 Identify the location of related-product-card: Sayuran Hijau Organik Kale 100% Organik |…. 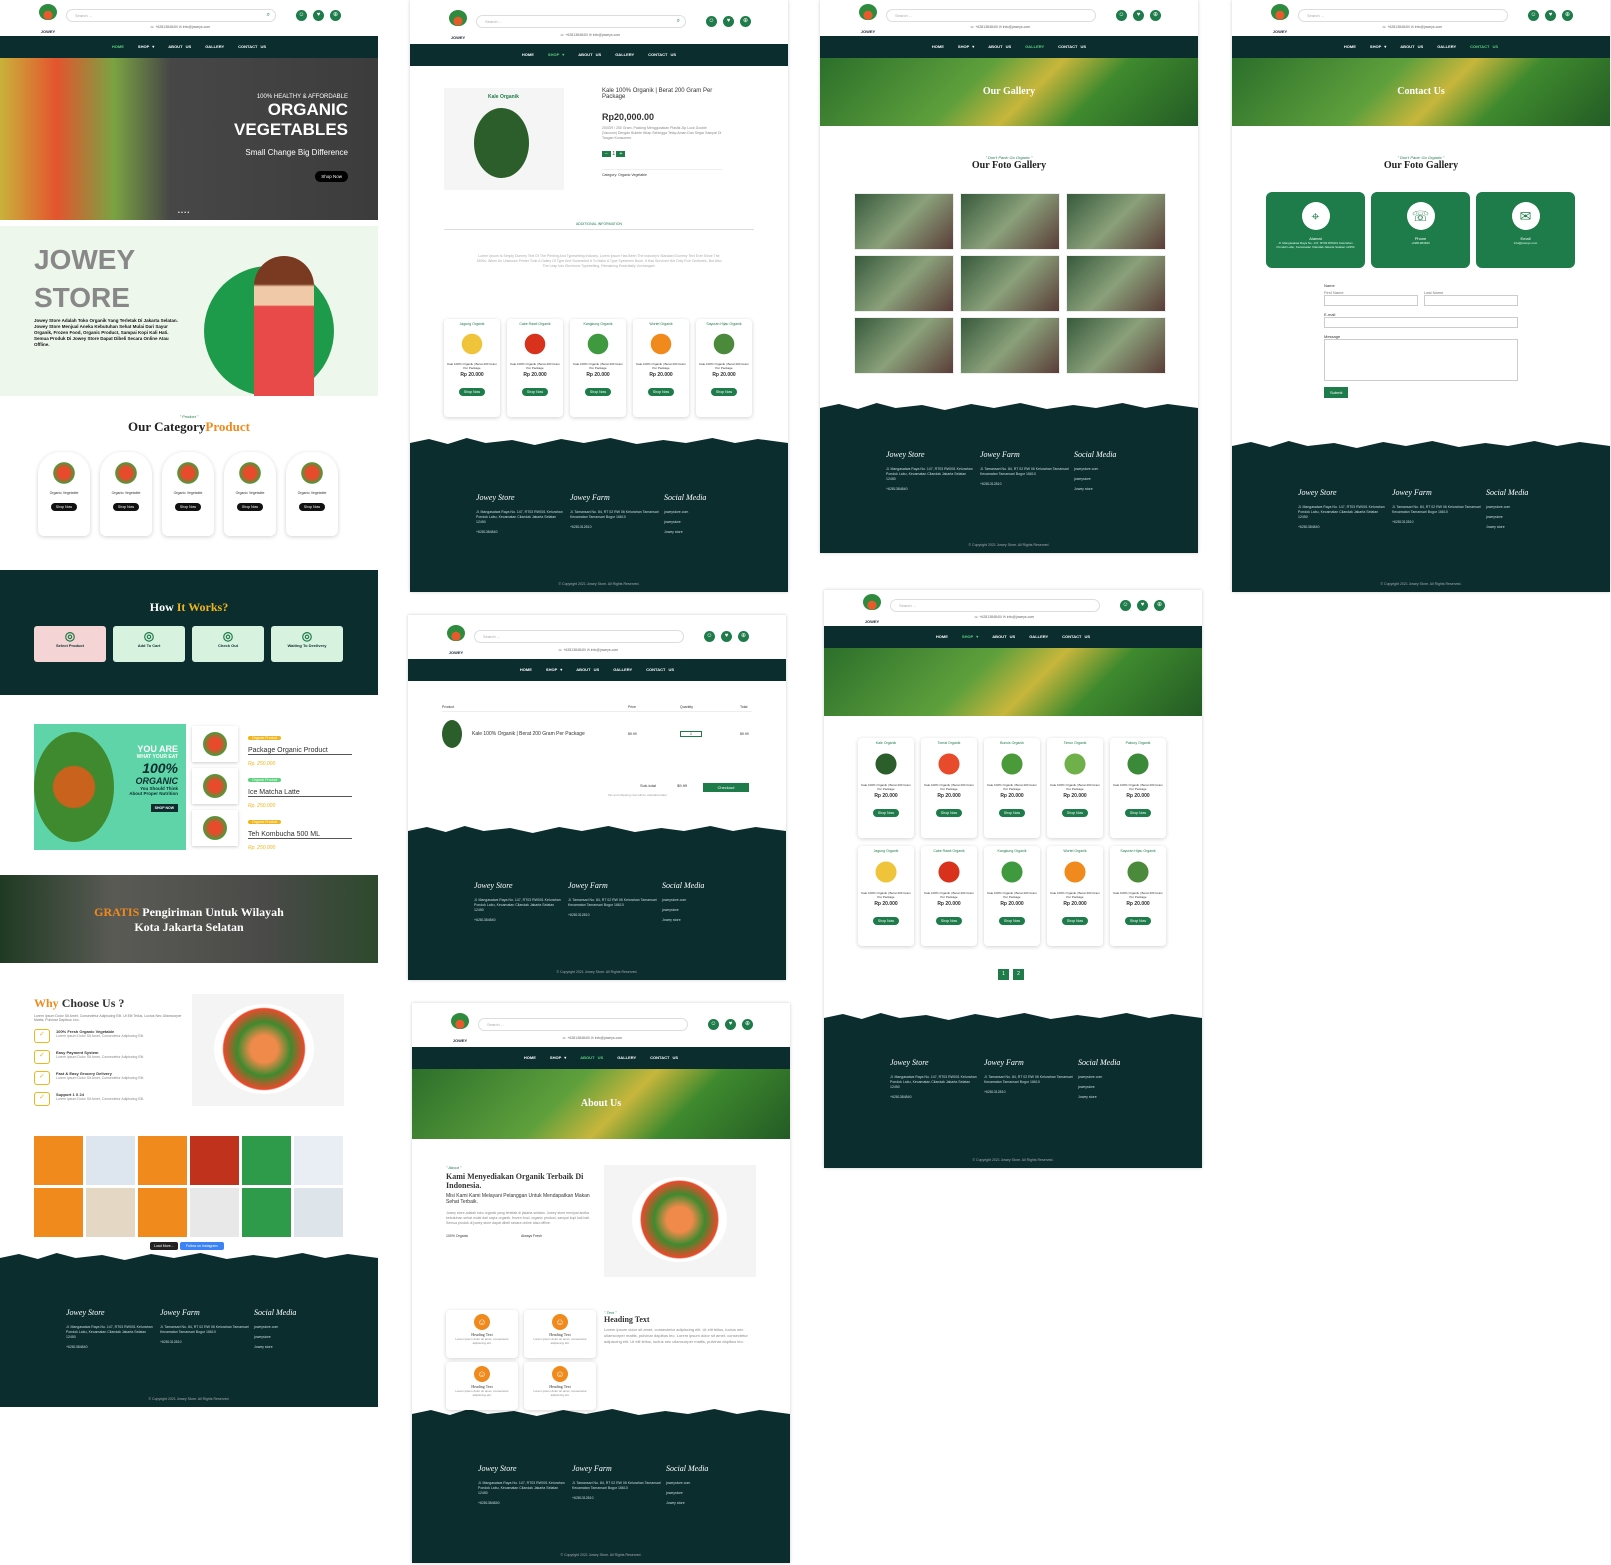
(724, 368).